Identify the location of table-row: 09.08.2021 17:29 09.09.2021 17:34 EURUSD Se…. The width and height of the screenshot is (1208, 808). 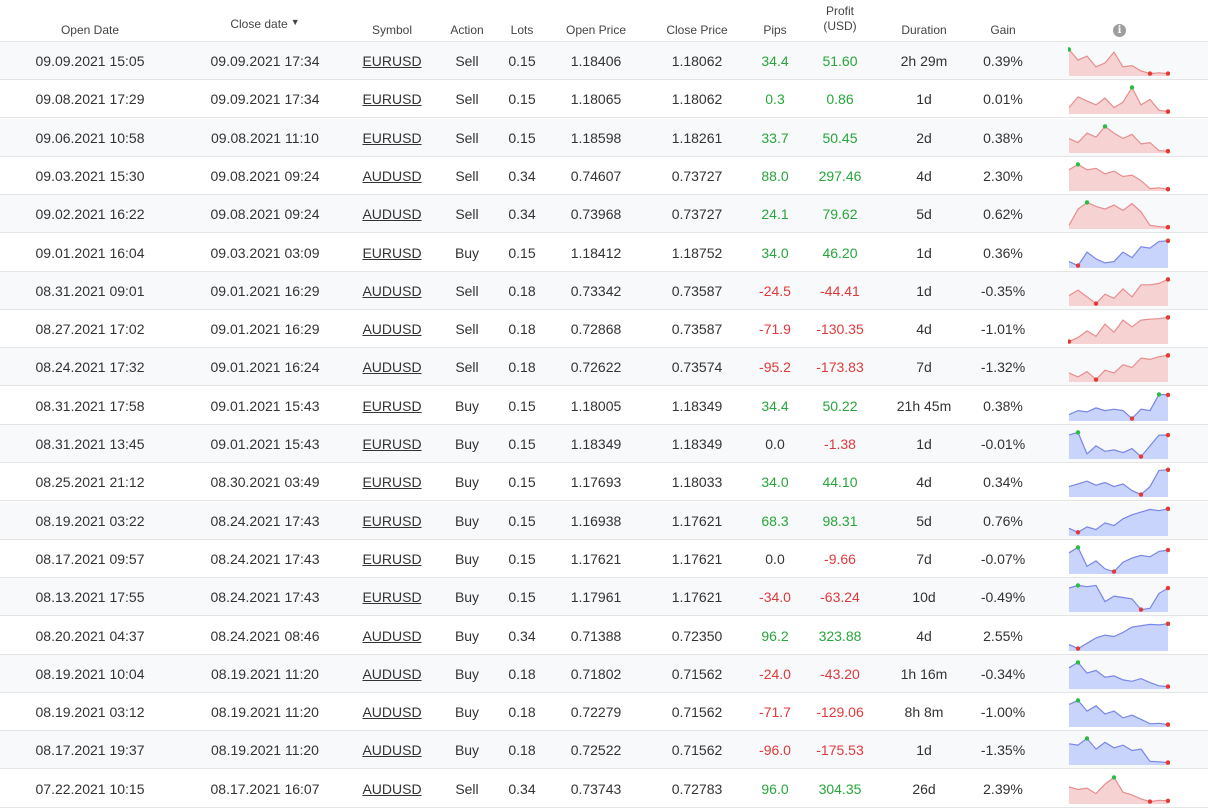
(604, 99).